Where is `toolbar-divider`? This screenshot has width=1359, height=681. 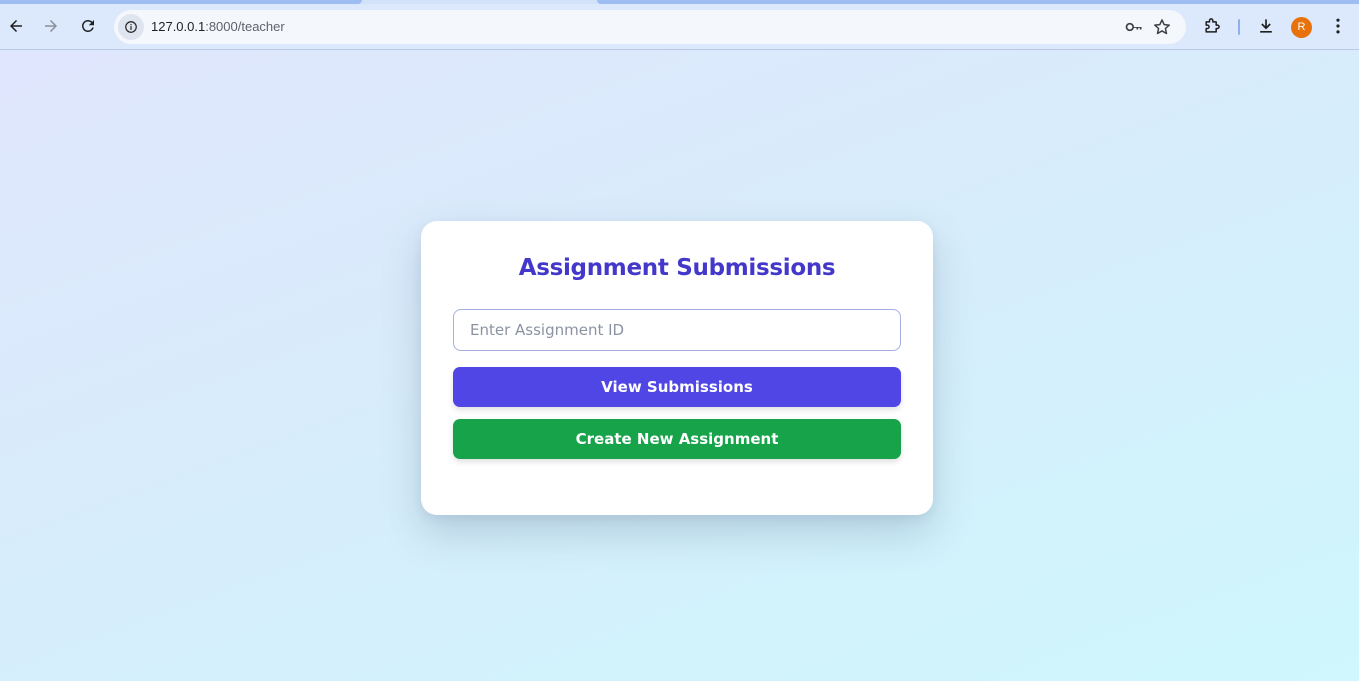 toolbar-divider is located at coordinates (1239, 27).